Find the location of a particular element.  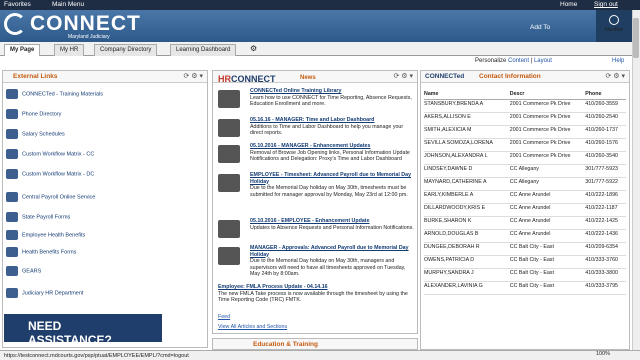

external-link-label: Judiciary HR Department is located at coordinates (53, 293).